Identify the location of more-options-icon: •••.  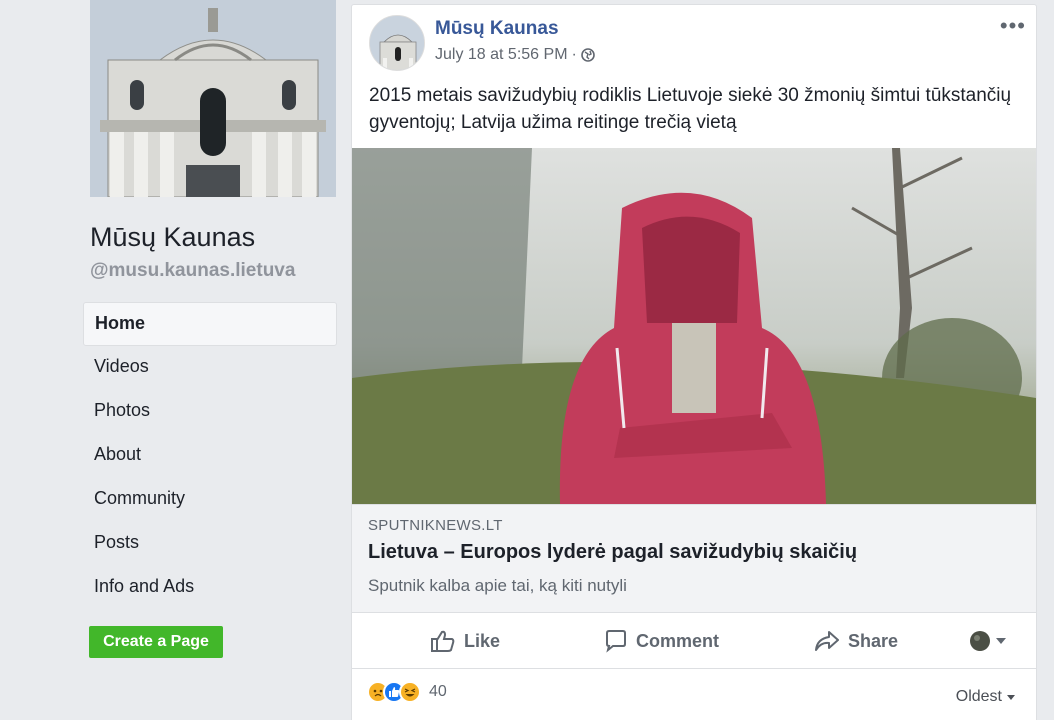
(1013, 26).